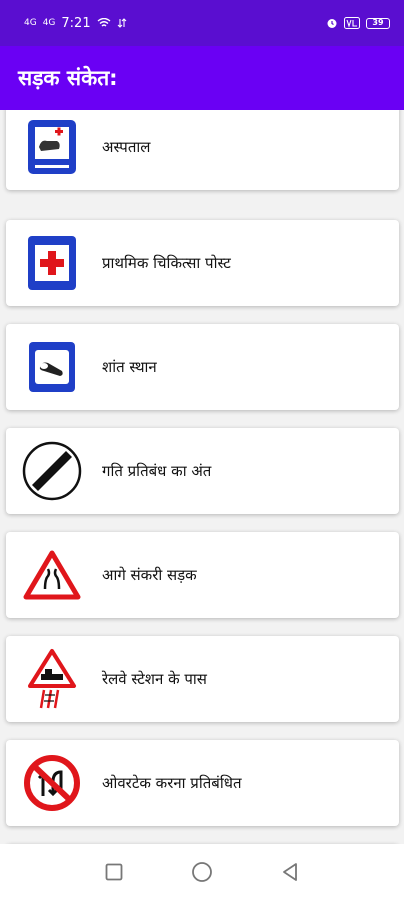  Describe the element at coordinates (129, 367) in the screenshot. I see `list-item-label: शांत स्थान` at that location.